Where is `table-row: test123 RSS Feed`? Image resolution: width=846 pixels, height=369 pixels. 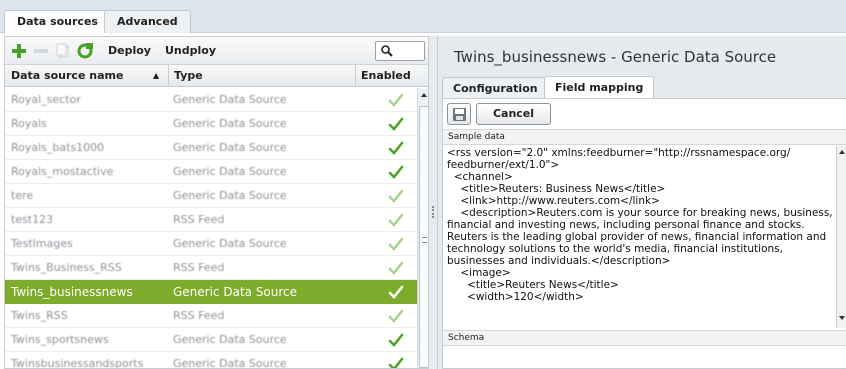
table-row: test123 RSS Feed is located at coordinates (211, 220).